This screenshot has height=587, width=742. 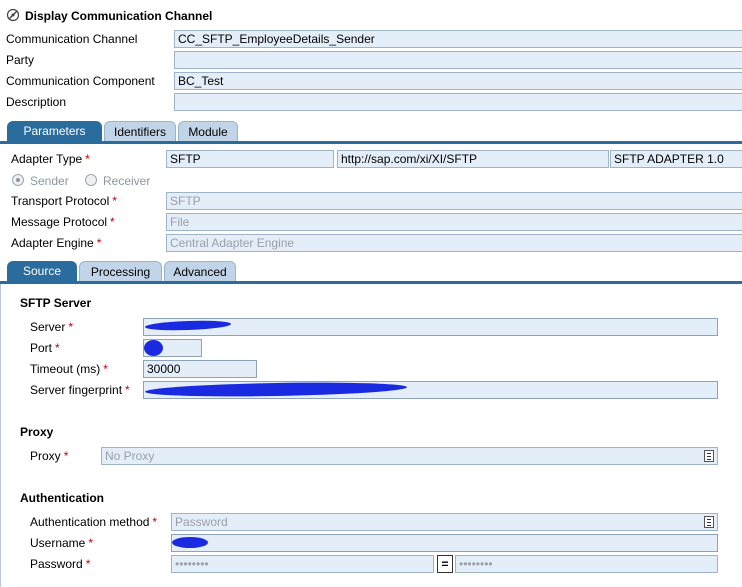 I want to click on fingerprint-label: Server fingerprint *, so click(x=80, y=390).